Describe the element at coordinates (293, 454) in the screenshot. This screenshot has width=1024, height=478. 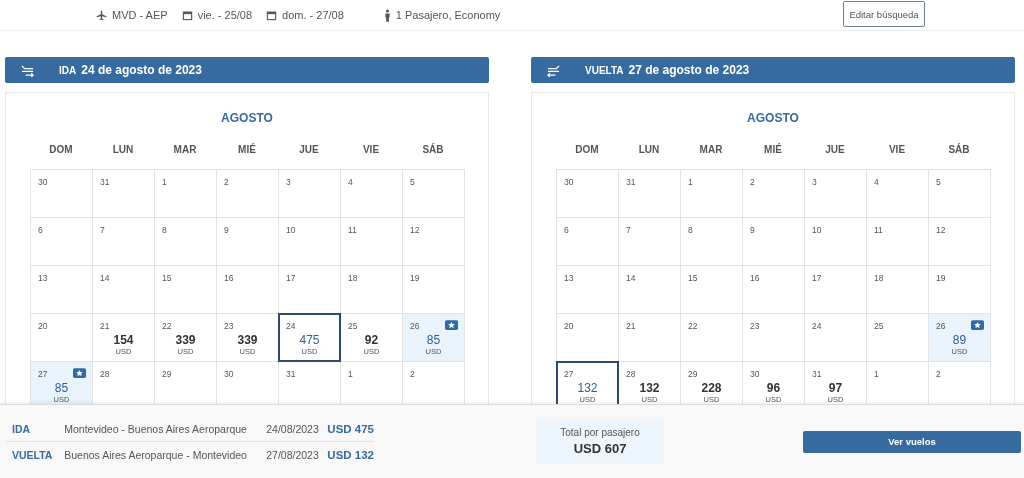
I see `summary-date: 27/08/2023` at that location.